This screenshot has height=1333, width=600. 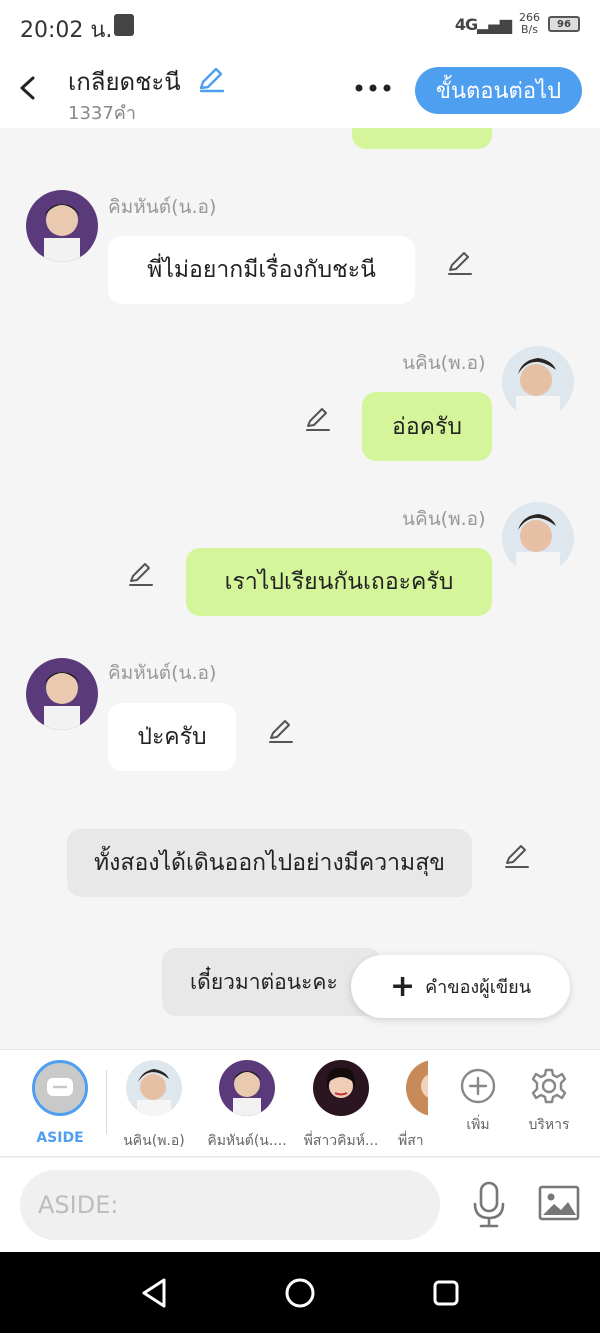 What do you see at coordinates (154, 1293) in the screenshot?
I see `nav-back-icon` at bounding box center [154, 1293].